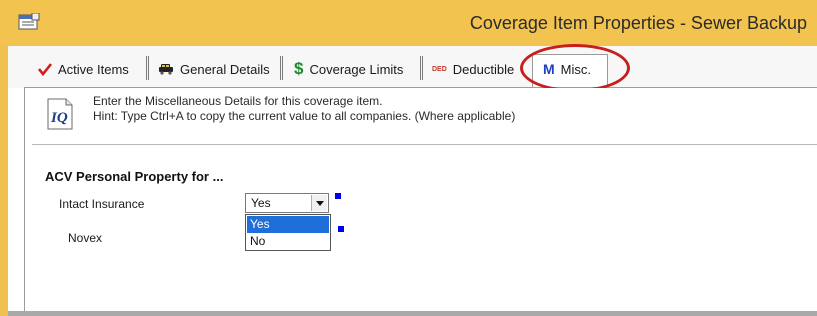 The image size is (817, 316). What do you see at coordinates (45, 69) in the screenshot?
I see `checkmark-icon` at bounding box center [45, 69].